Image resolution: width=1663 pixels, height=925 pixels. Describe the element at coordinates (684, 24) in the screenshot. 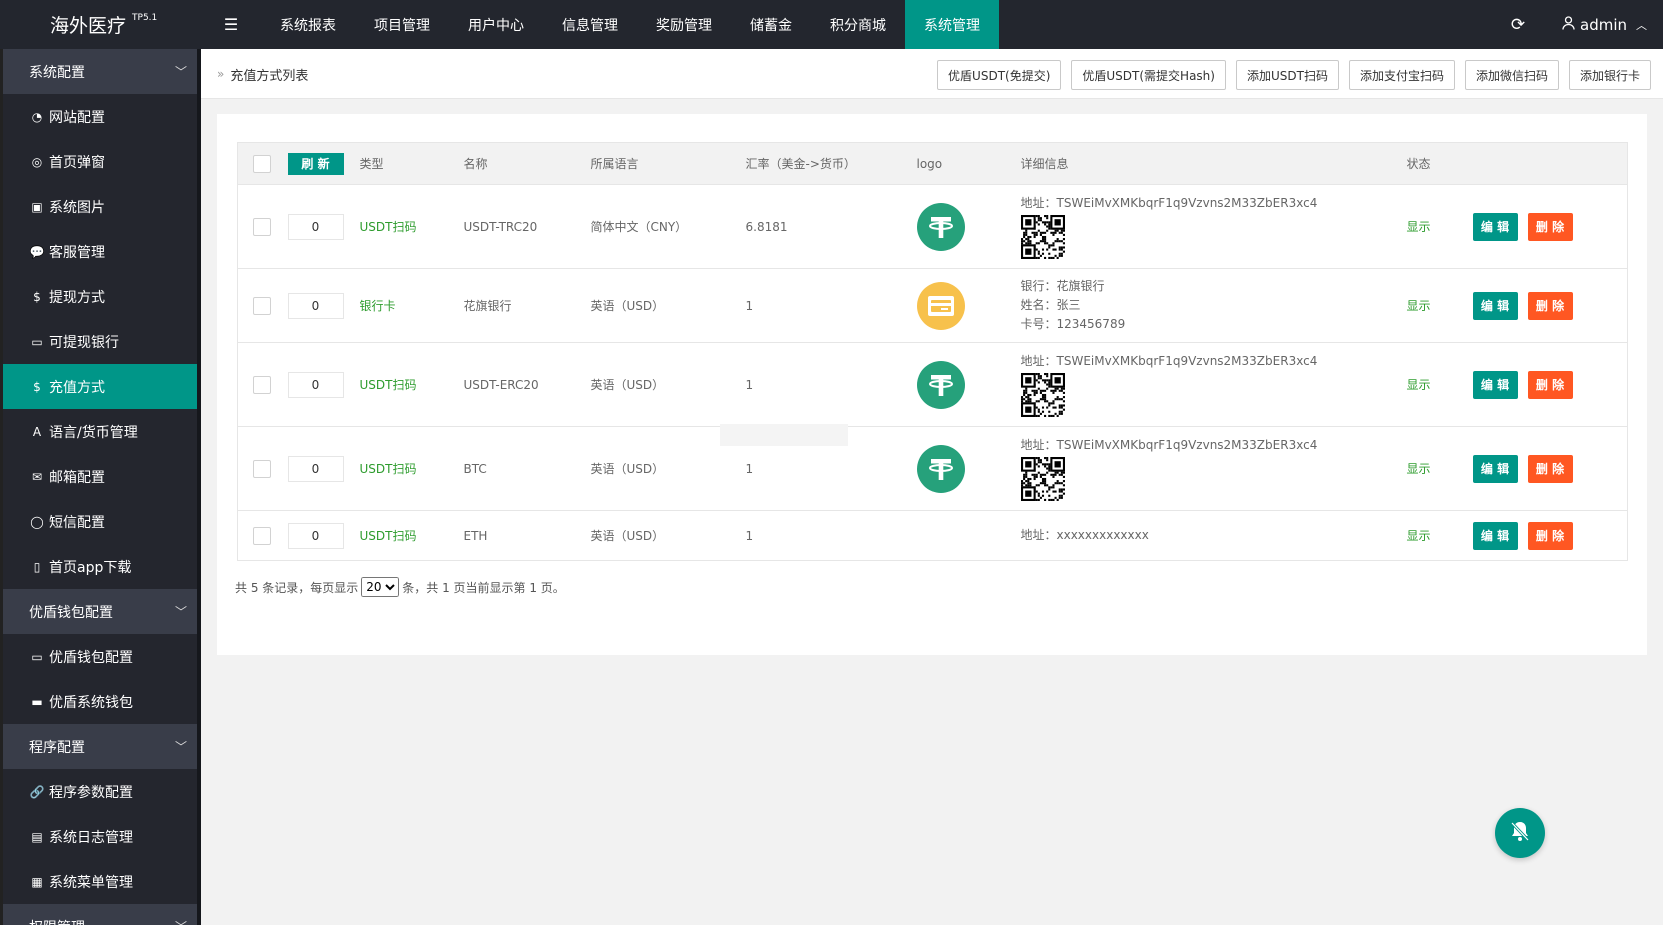

I see `nav-item: 奖励管理` at that location.